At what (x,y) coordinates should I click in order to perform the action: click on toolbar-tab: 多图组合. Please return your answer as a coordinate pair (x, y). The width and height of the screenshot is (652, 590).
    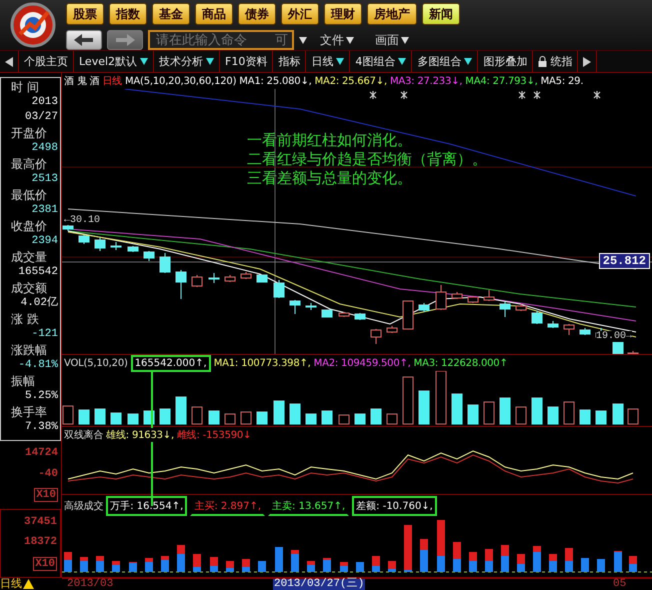
    Looking at the image, I should click on (445, 61).